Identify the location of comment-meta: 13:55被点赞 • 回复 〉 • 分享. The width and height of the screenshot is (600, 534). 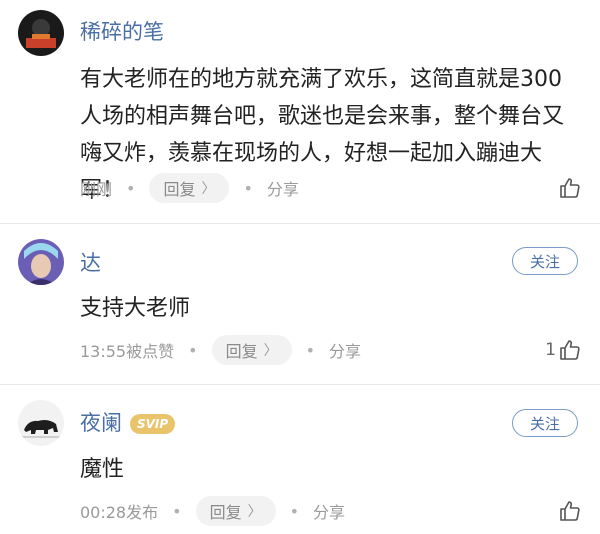
(220, 350).